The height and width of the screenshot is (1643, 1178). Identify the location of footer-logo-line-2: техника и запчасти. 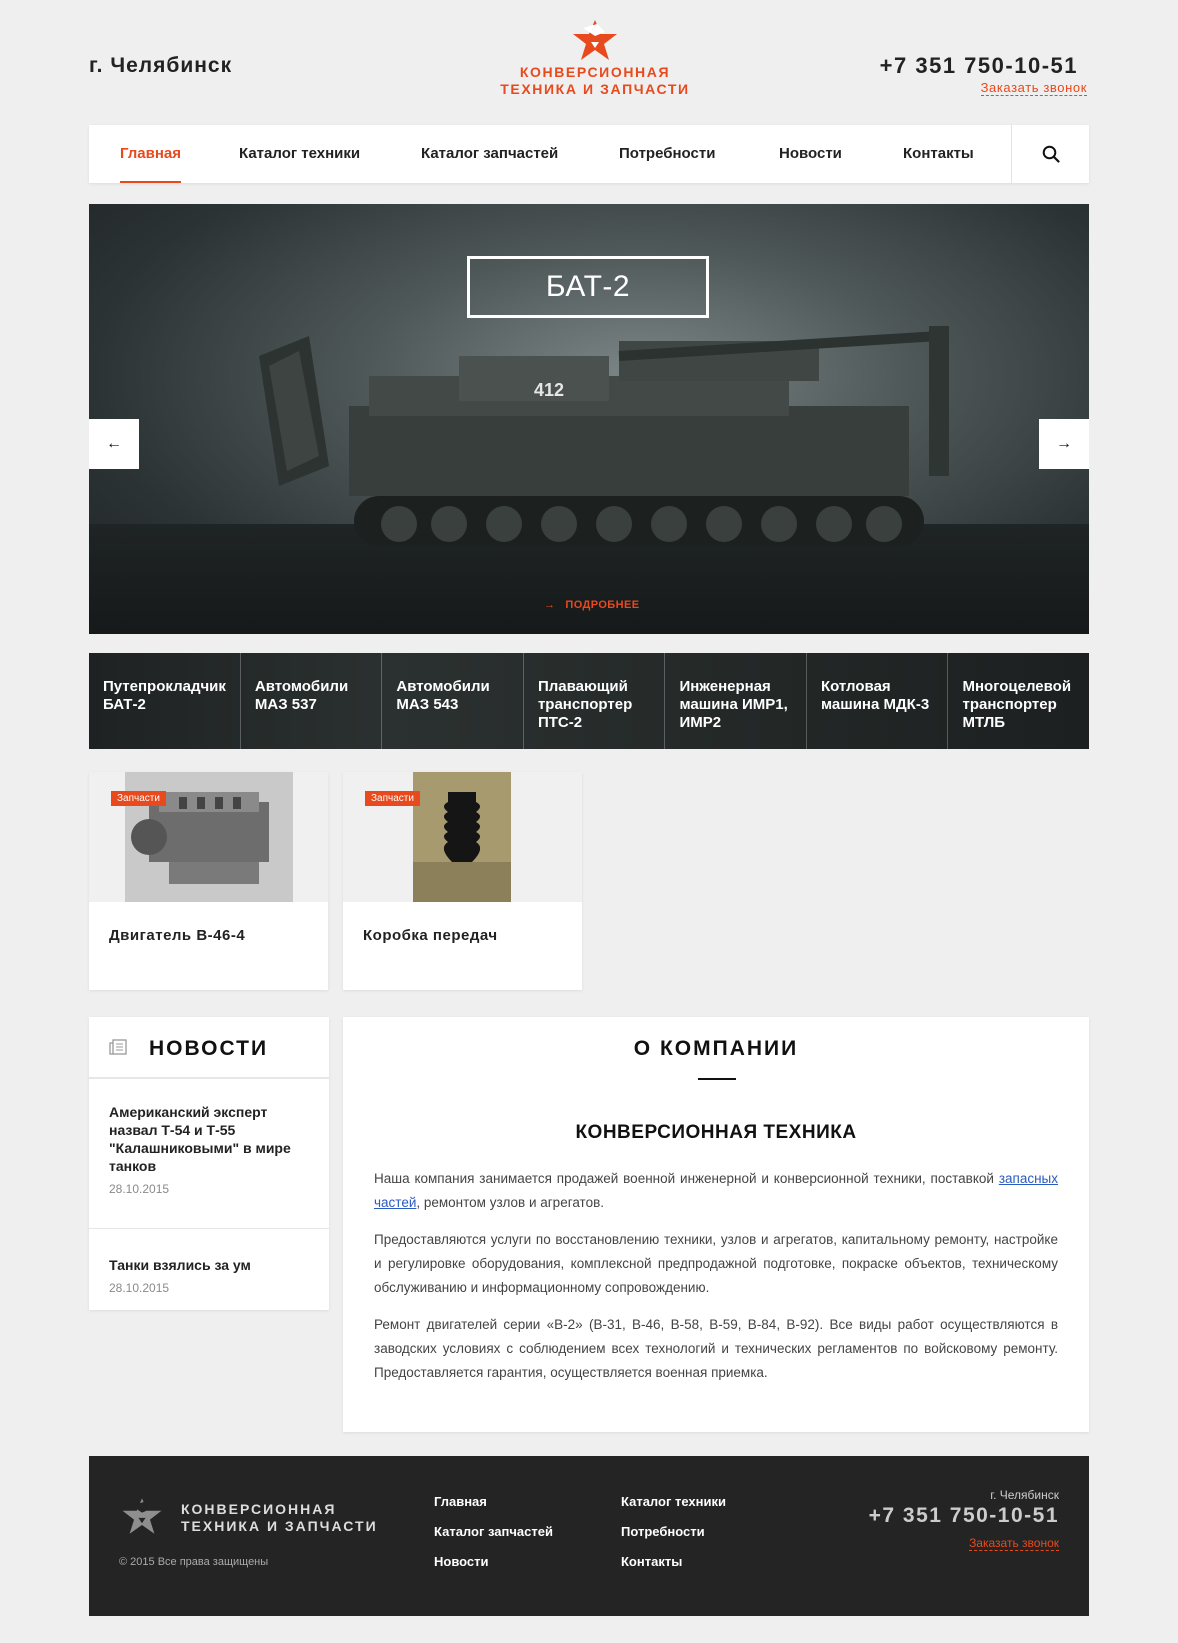
(279, 1526).